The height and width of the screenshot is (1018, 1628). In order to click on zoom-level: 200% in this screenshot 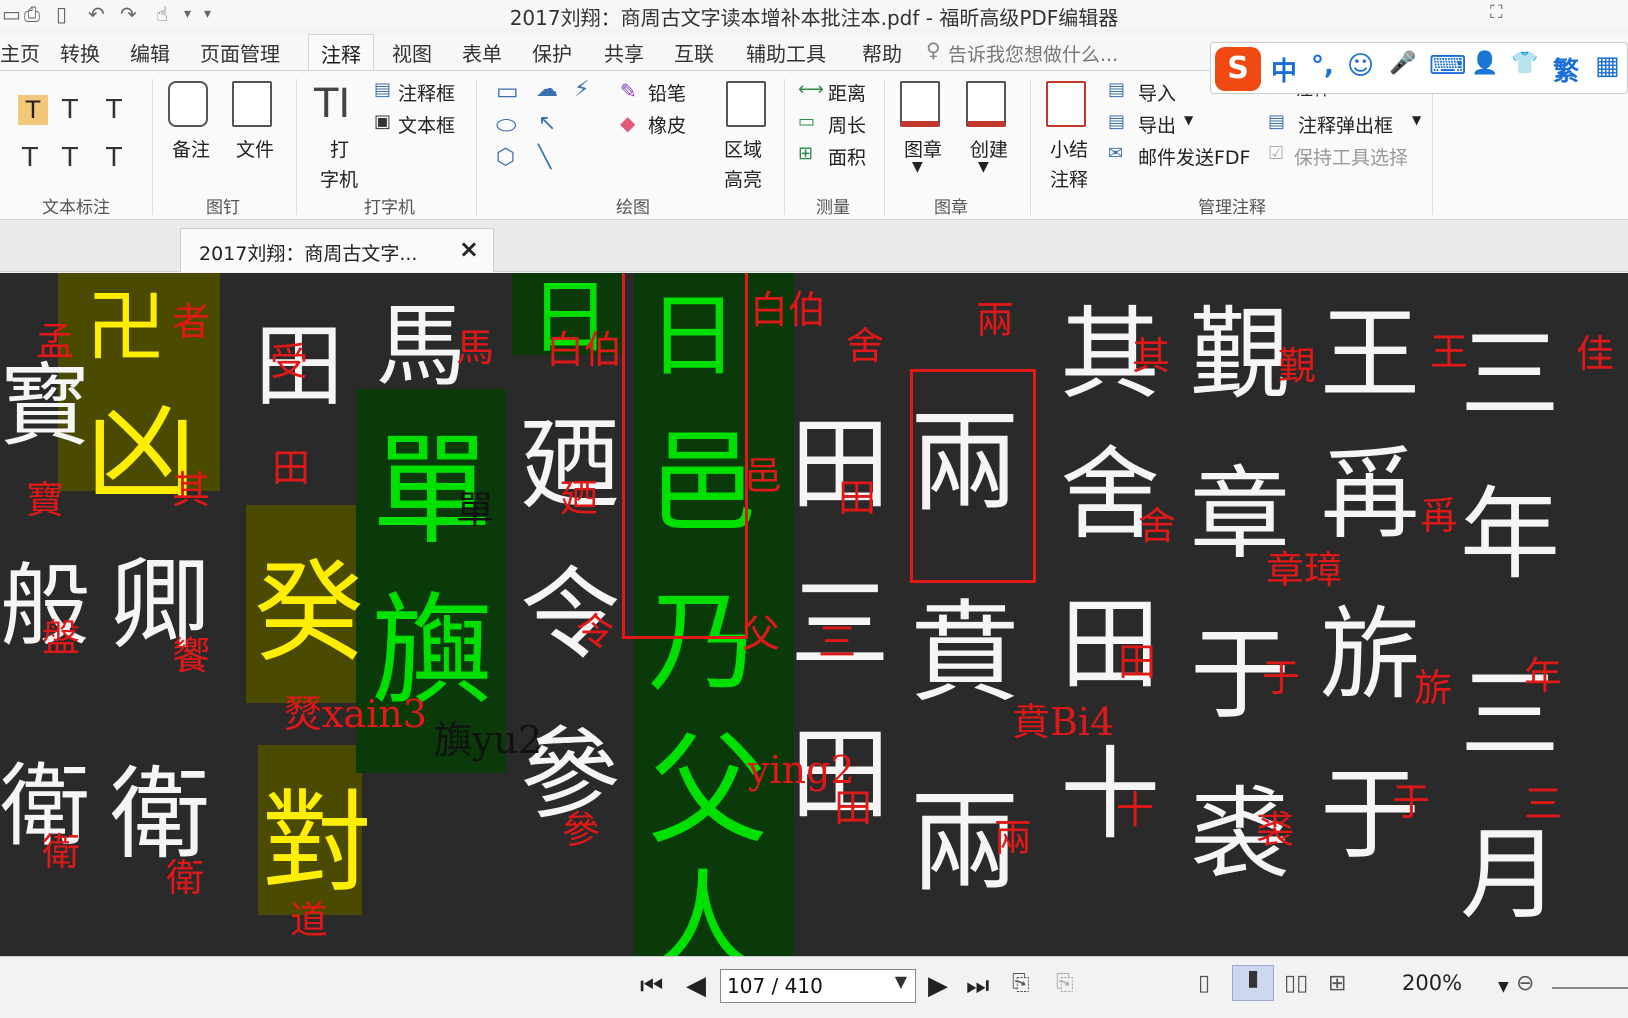, I will do `click(1432, 983)`.